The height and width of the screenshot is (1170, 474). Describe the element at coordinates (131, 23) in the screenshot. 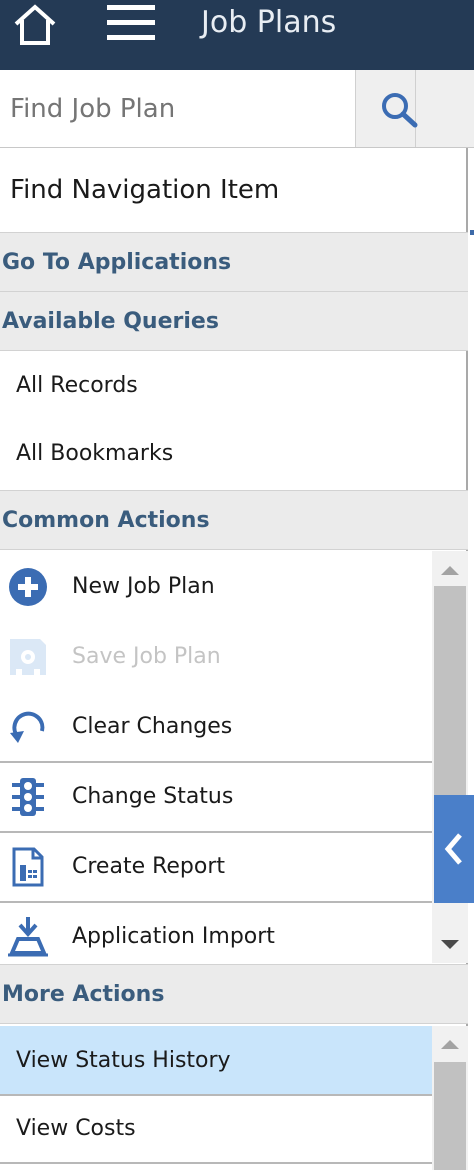

I see `hamburger-menu-icon` at that location.